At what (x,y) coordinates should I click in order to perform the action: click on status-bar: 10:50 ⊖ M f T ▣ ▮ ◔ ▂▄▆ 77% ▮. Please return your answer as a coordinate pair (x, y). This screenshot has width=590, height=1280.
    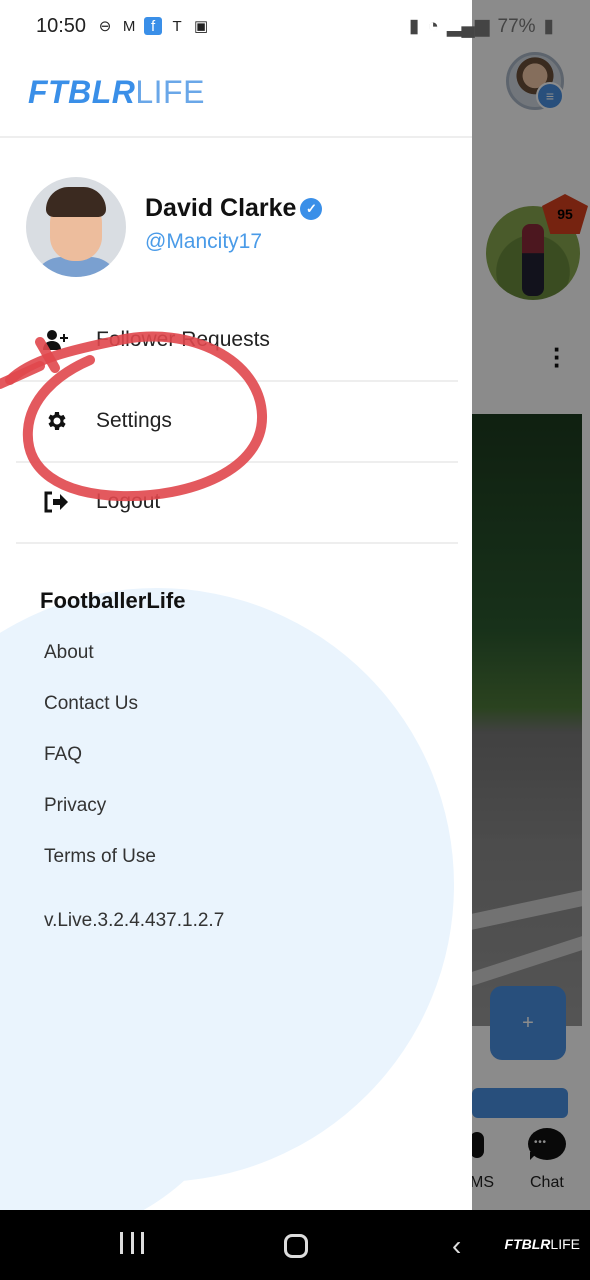
    Looking at the image, I should click on (295, 26).